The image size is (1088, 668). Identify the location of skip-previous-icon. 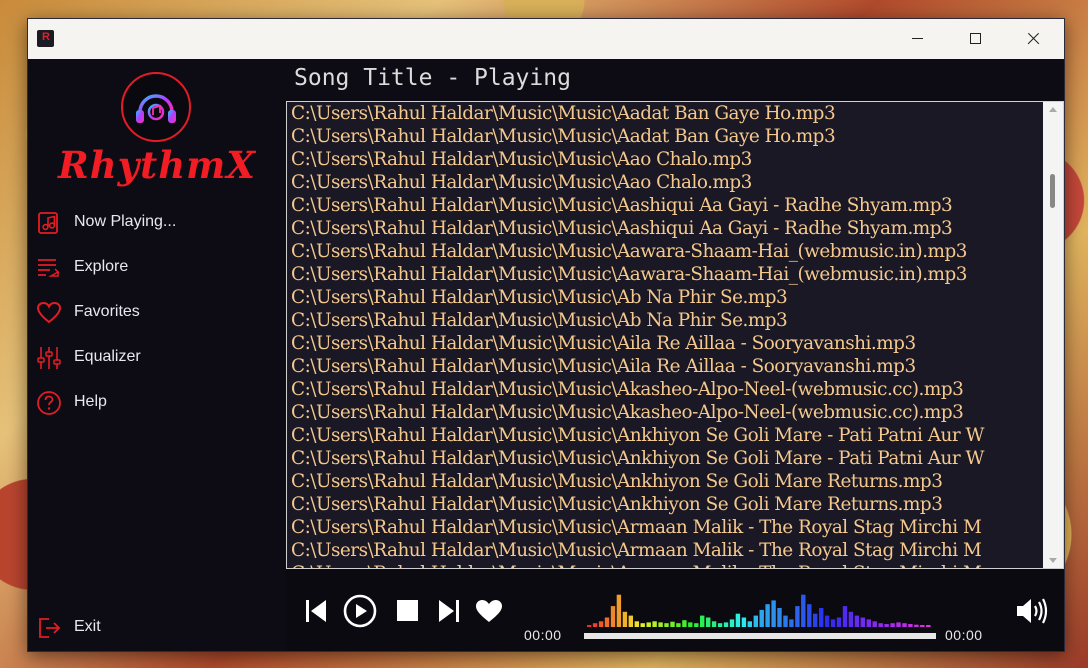
(316, 611).